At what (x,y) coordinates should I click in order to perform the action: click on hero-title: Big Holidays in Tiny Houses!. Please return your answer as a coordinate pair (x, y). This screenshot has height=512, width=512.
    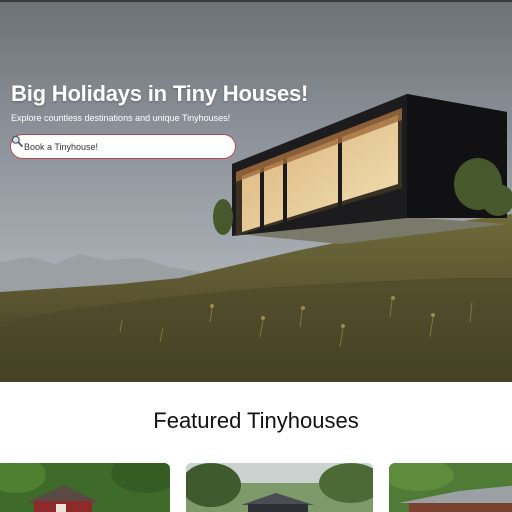
    Looking at the image, I should click on (160, 93).